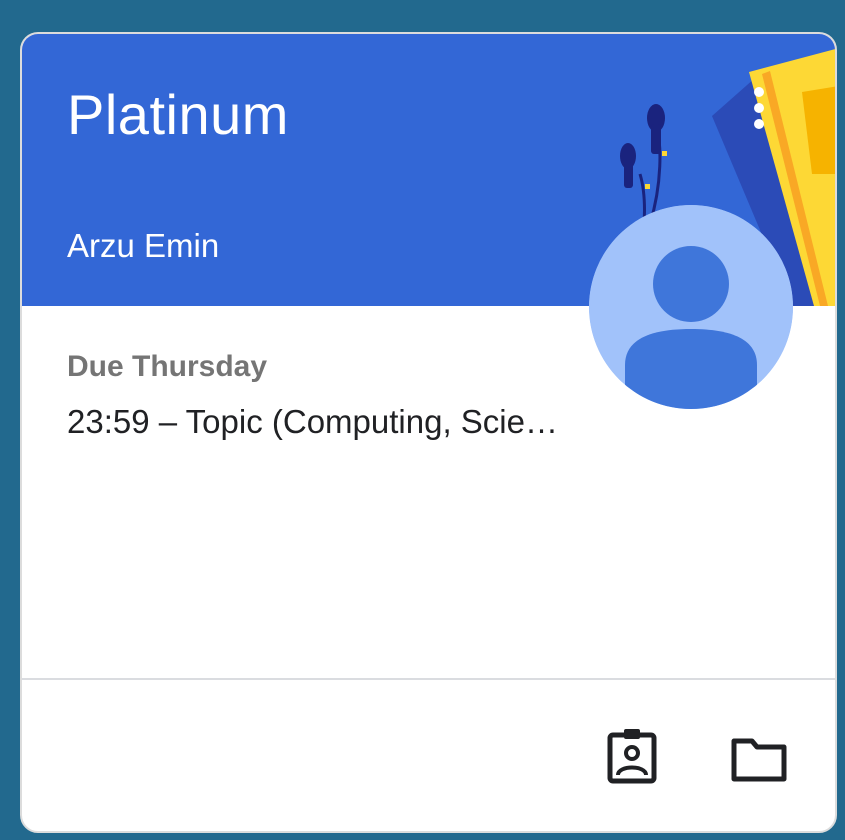  What do you see at coordinates (178, 114) in the screenshot?
I see `class-title: Platinum` at bounding box center [178, 114].